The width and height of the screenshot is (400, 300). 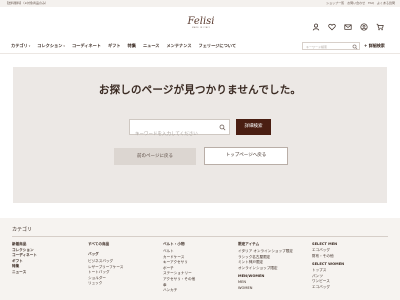 I want to click on search-placeholder: キーワード検索, so click(x=317, y=46).